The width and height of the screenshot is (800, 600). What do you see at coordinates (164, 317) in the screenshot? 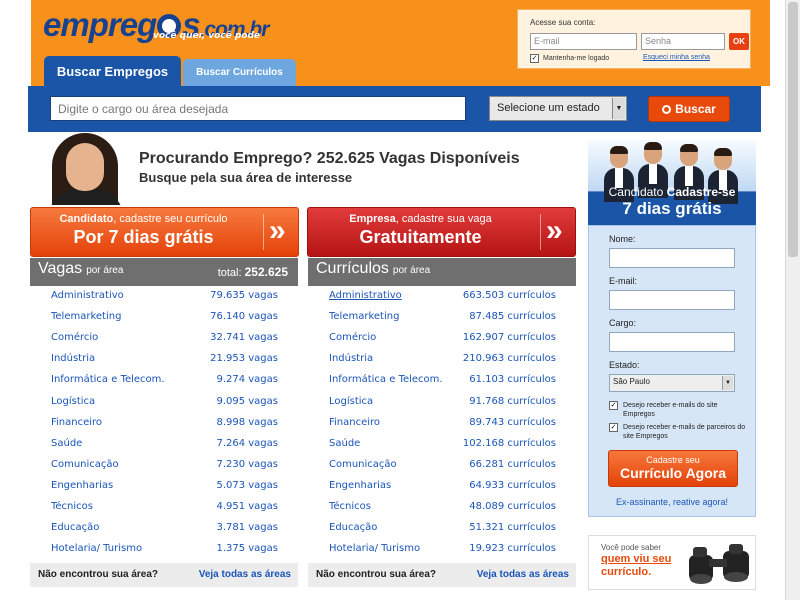
I see `jobs-row: Telemarketing 76.140 vagas` at bounding box center [164, 317].